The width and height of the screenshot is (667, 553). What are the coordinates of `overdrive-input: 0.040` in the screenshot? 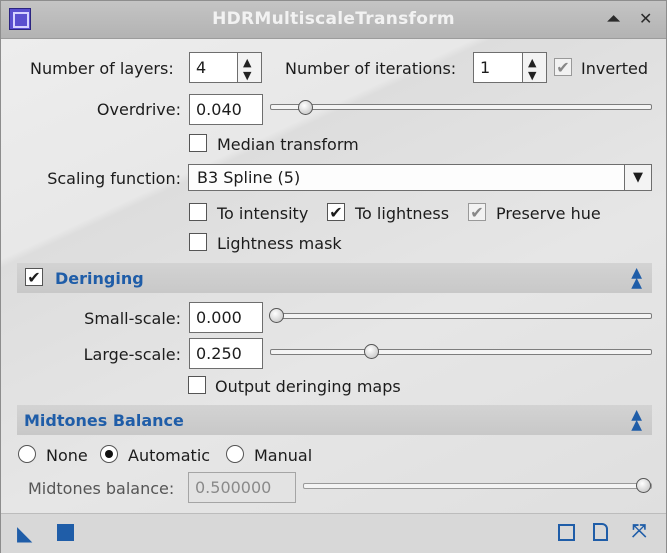 It's located at (226, 109).